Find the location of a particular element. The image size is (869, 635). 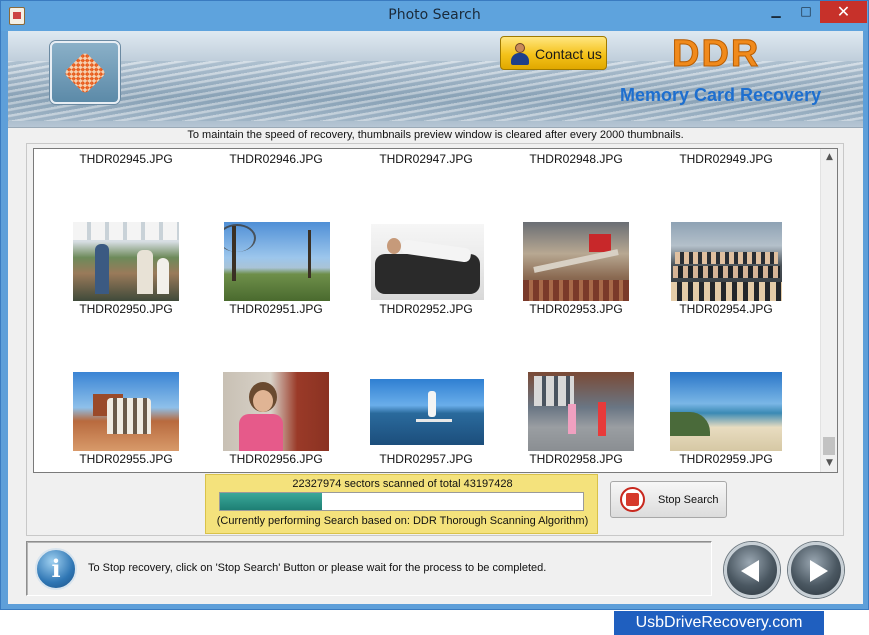

back-button is located at coordinates (752, 570).